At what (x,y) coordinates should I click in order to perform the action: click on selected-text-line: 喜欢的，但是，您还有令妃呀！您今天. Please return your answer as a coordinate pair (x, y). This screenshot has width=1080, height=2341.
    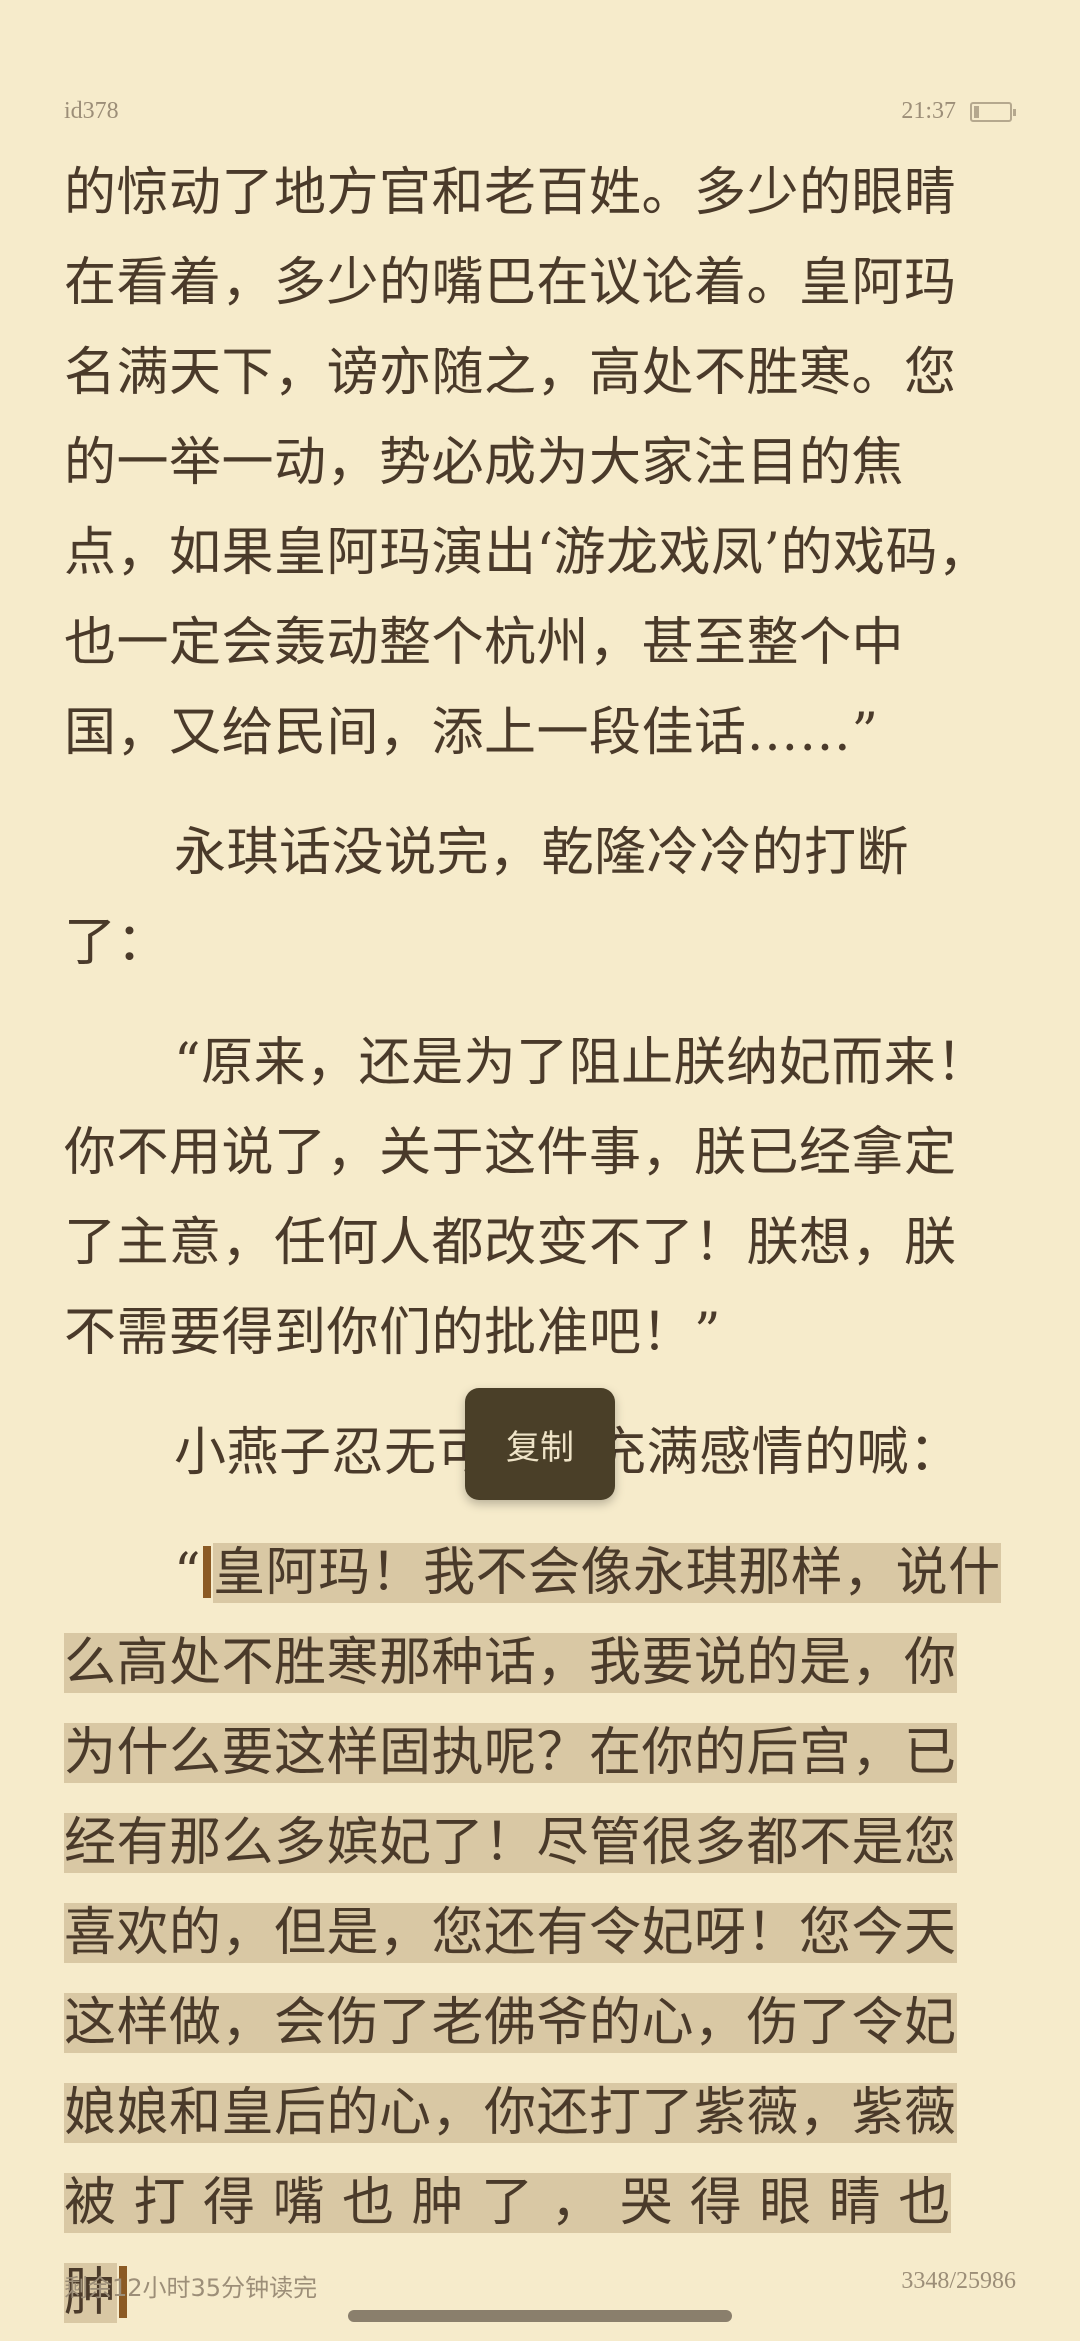
    Looking at the image, I should click on (510, 1933).